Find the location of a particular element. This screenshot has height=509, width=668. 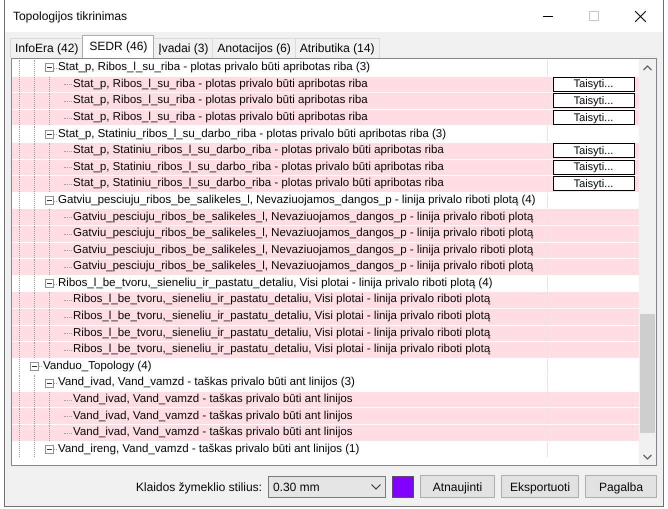

tree-item-label: Ribos_l_be_tvoru,_sieneliu_ir_pastatu_detaliu, Visi plotai - linija privalo riboti plotą (4) is located at coordinates (274, 283).